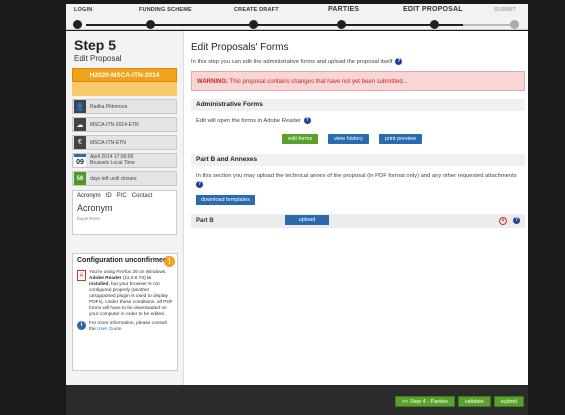  Describe the element at coordinates (135, 278) in the screenshot. I see `pdf-version: (11.0.6.70)` at that location.